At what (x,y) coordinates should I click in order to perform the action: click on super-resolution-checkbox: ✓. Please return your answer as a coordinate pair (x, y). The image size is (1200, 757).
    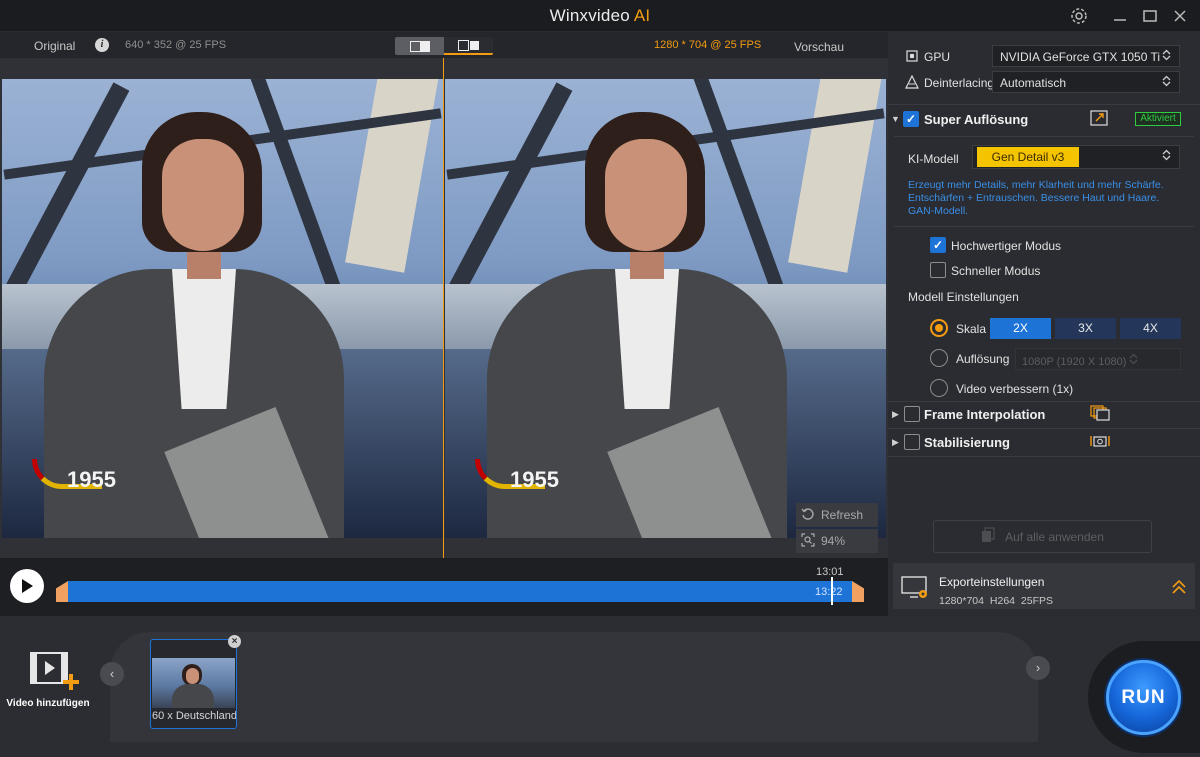
    Looking at the image, I should click on (911, 119).